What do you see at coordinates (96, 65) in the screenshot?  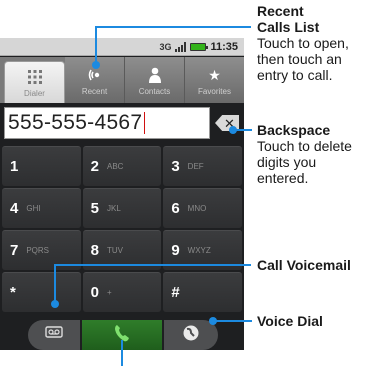 I see `recent-callout-dot` at bounding box center [96, 65].